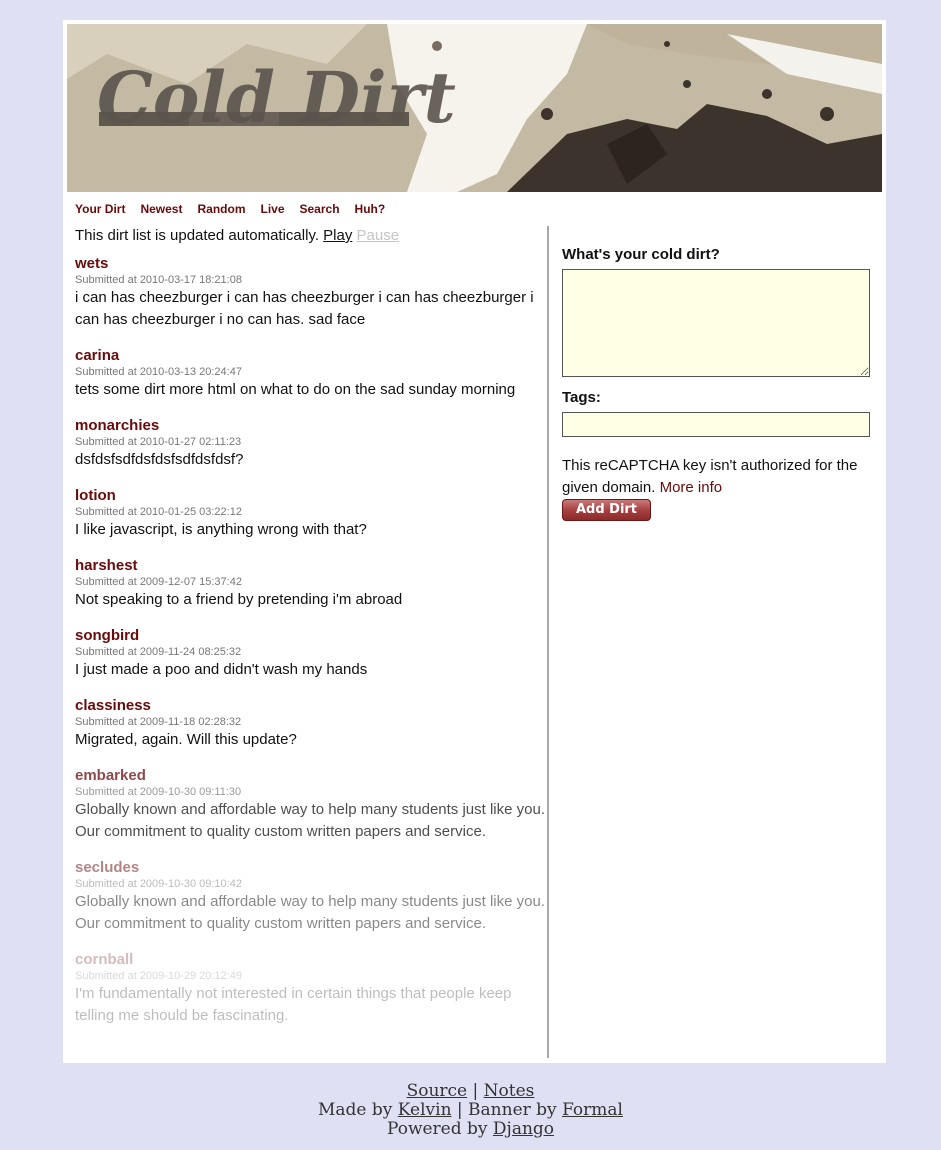  I want to click on entry-timestamp: Submitted at 2010-01-27 02:11:23, so click(158, 442).